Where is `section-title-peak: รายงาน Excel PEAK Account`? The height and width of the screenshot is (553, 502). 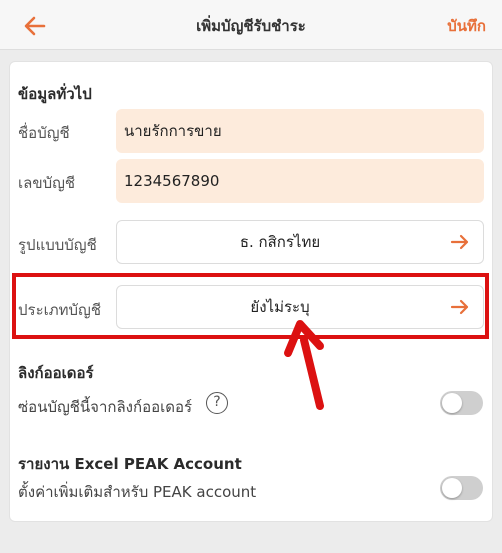 section-title-peak: รายงาน Excel PEAK Account is located at coordinates (130, 464).